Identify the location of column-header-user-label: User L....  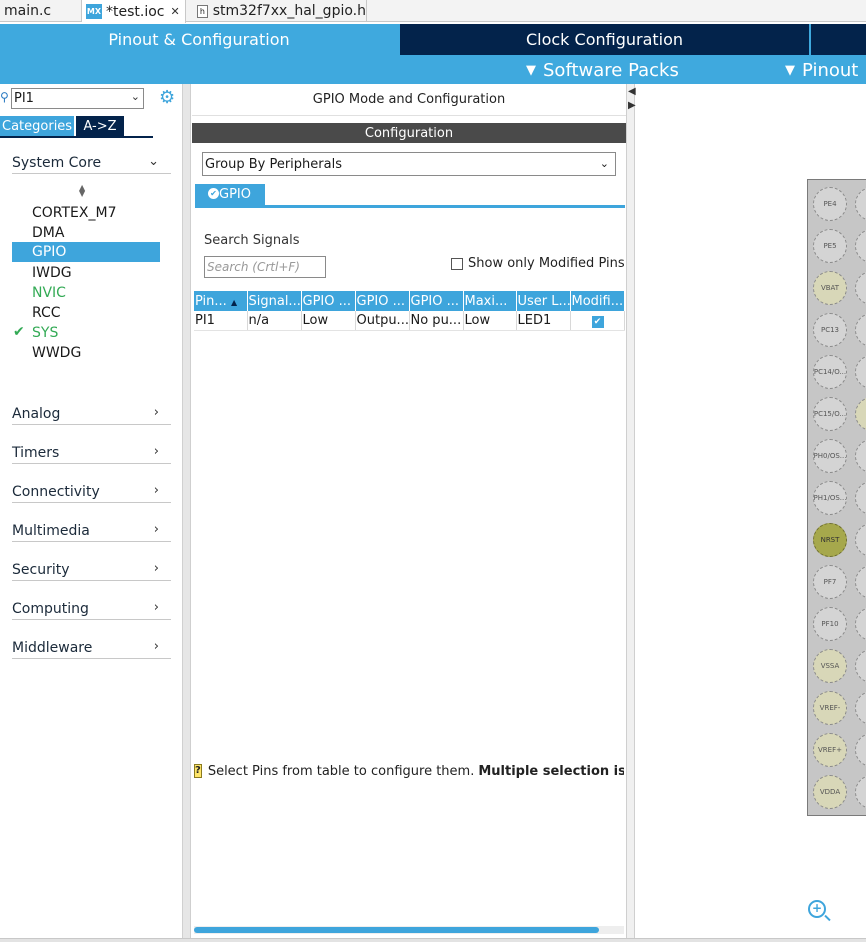
(543, 301).